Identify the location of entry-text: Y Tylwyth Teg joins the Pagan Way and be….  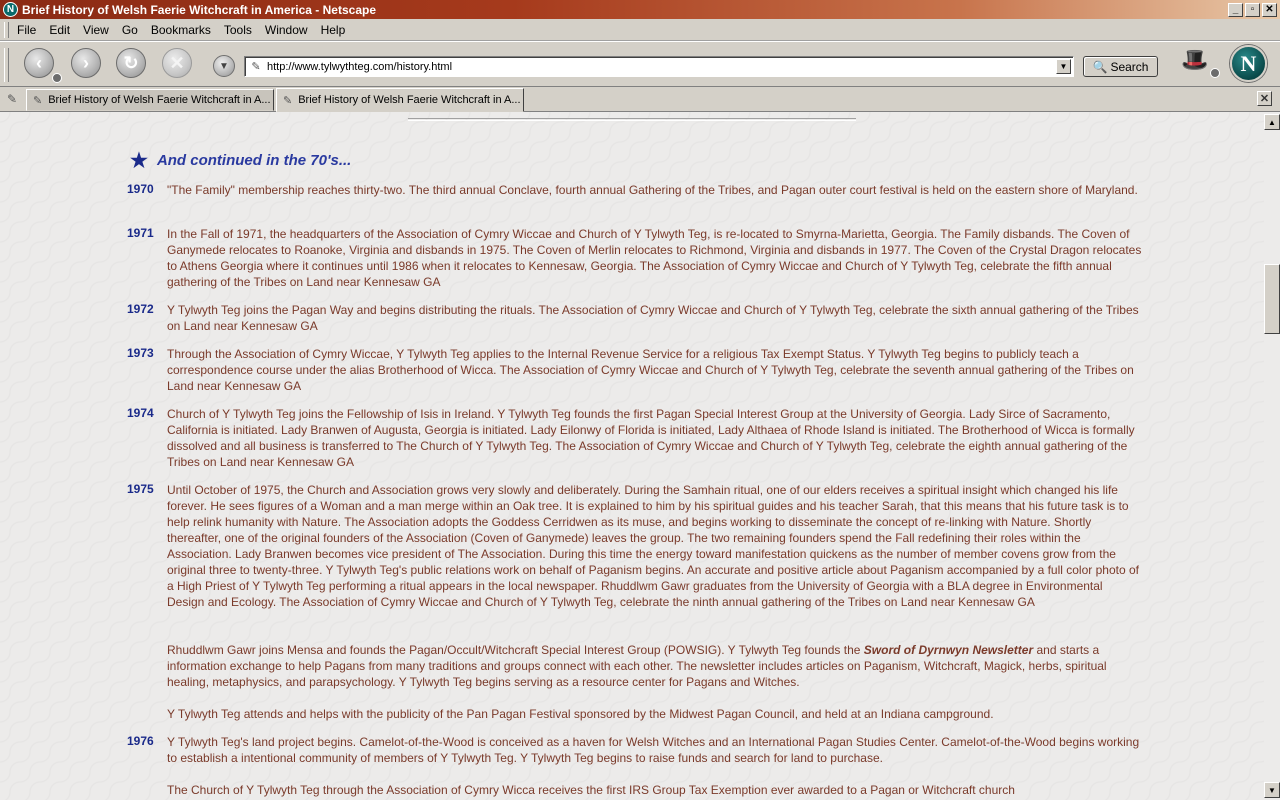
(653, 318).